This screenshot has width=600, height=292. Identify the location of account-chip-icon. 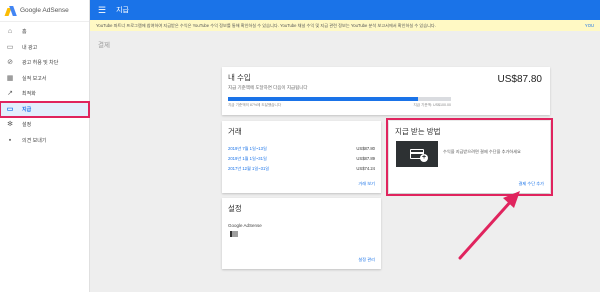
(234, 234).